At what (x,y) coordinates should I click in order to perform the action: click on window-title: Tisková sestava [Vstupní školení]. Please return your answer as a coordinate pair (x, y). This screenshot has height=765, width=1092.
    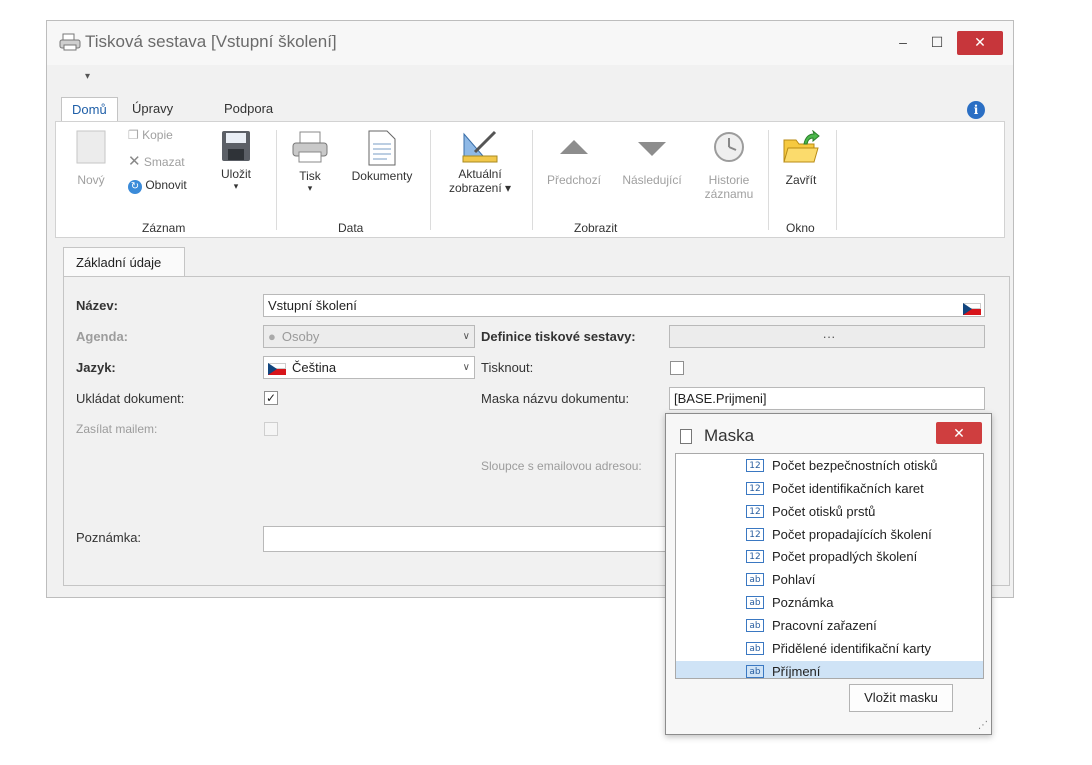
    Looking at the image, I should click on (211, 41).